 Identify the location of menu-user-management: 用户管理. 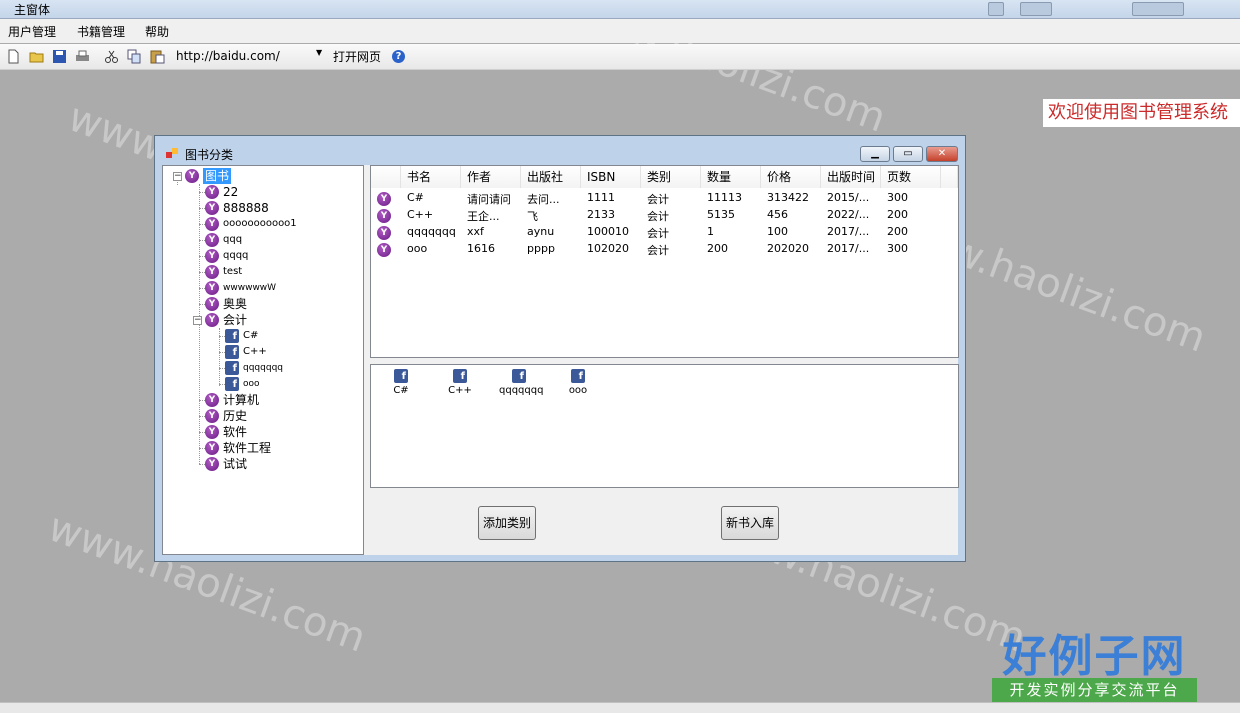
(32, 31).